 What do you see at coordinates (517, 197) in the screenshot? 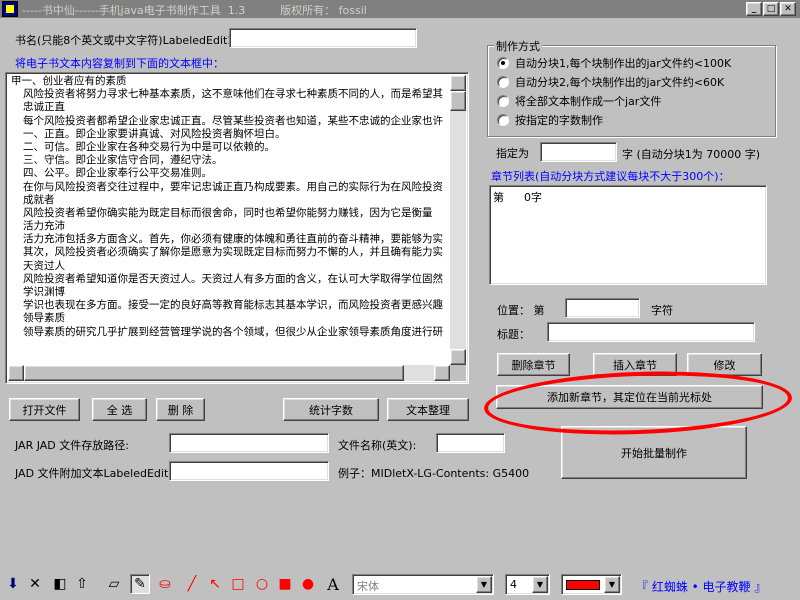
I see `chapter-list-item: 第 0字` at bounding box center [517, 197].